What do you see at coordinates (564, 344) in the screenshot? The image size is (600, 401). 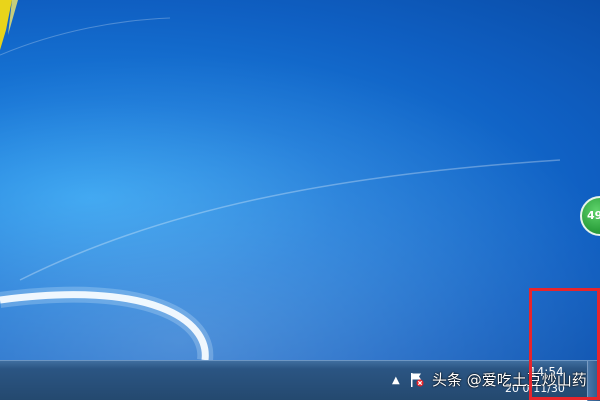 I see `red-highlight-box` at bounding box center [564, 344].